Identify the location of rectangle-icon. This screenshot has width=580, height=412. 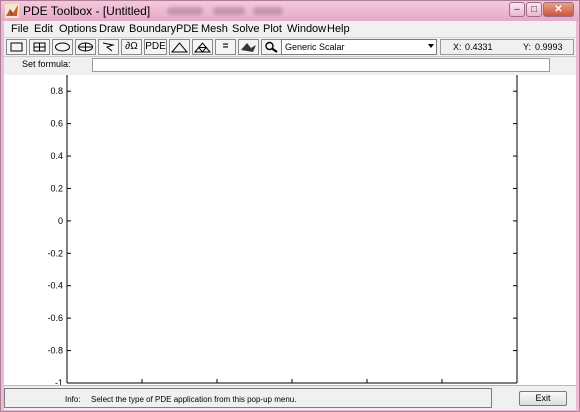
(16, 47).